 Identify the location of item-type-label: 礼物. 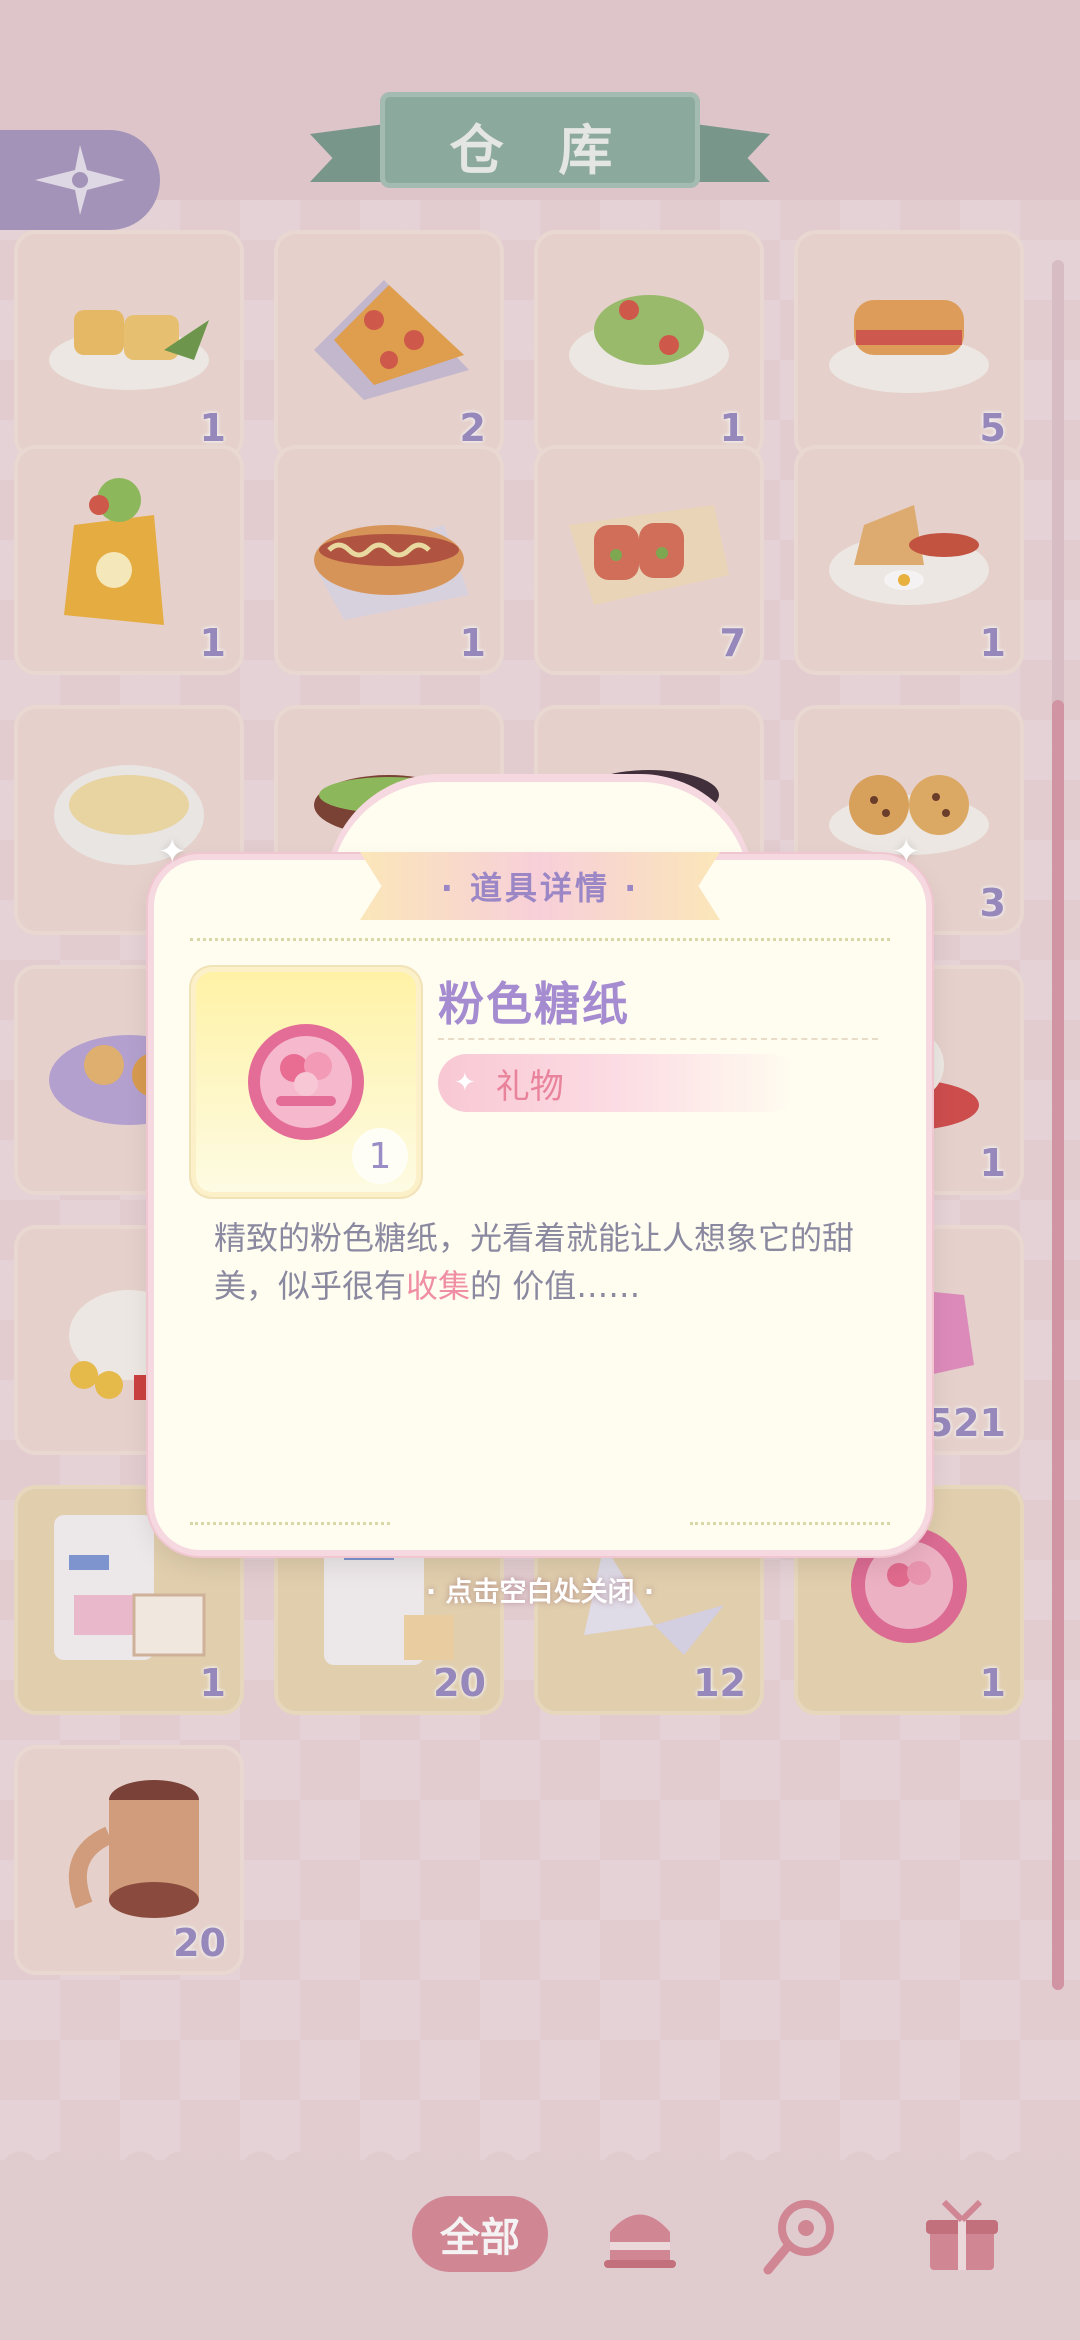
(529, 1086).